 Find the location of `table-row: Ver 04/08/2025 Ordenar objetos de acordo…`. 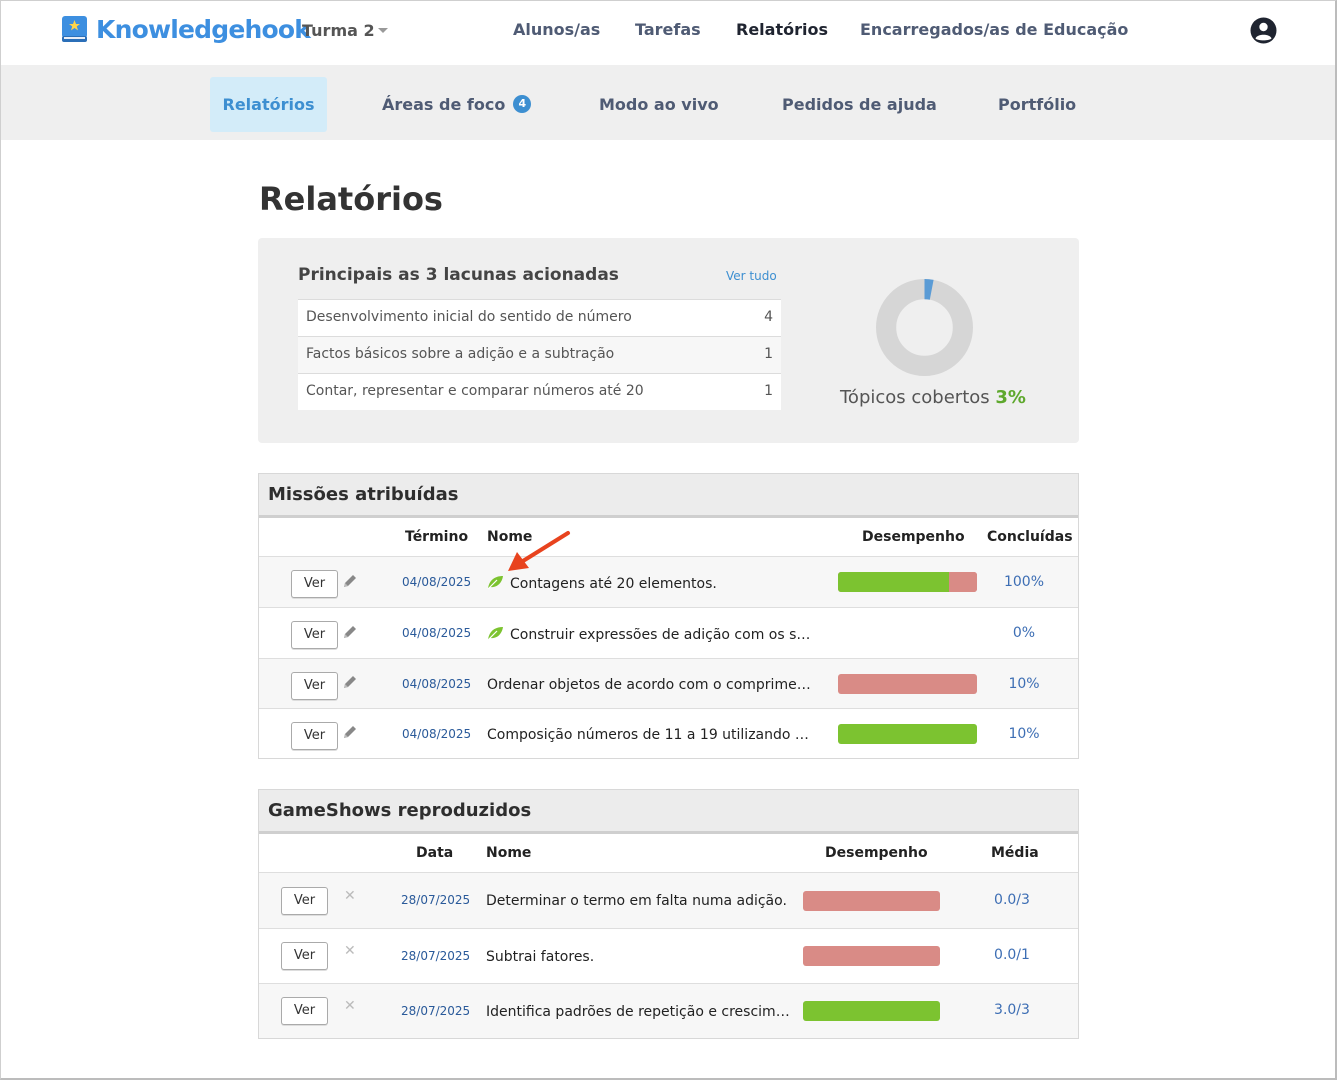

table-row: Ver 04/08/2025 Ordenar objetos de acordo… is located at coordinates (668, 683).